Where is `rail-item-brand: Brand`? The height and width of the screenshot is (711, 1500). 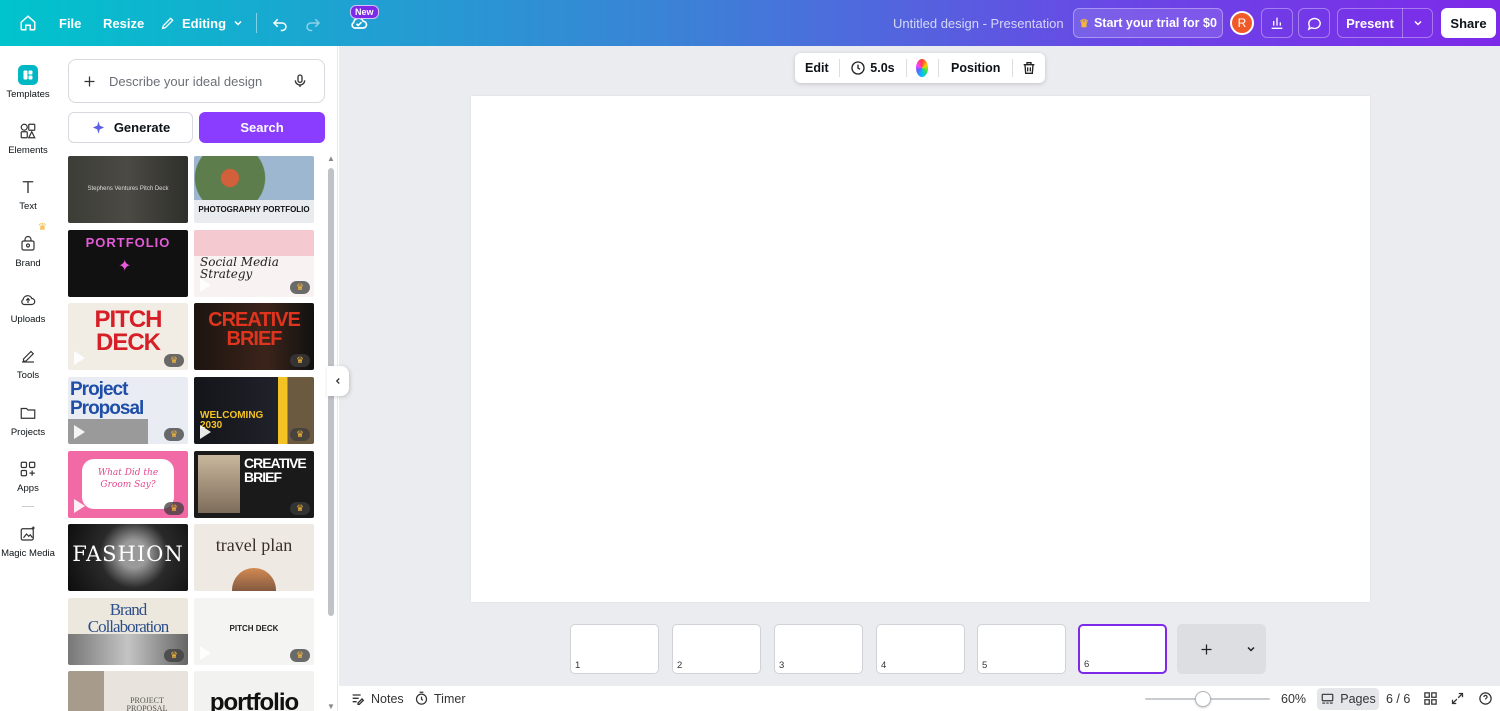
rail-item-brand: Brand is located at coordinates (28, 251).